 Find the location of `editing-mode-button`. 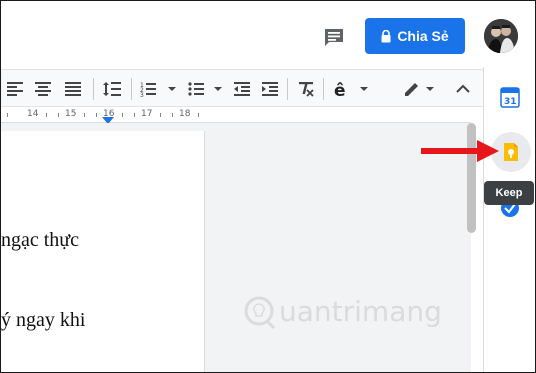

editing-mode-button is located at coordinates (421, 89).